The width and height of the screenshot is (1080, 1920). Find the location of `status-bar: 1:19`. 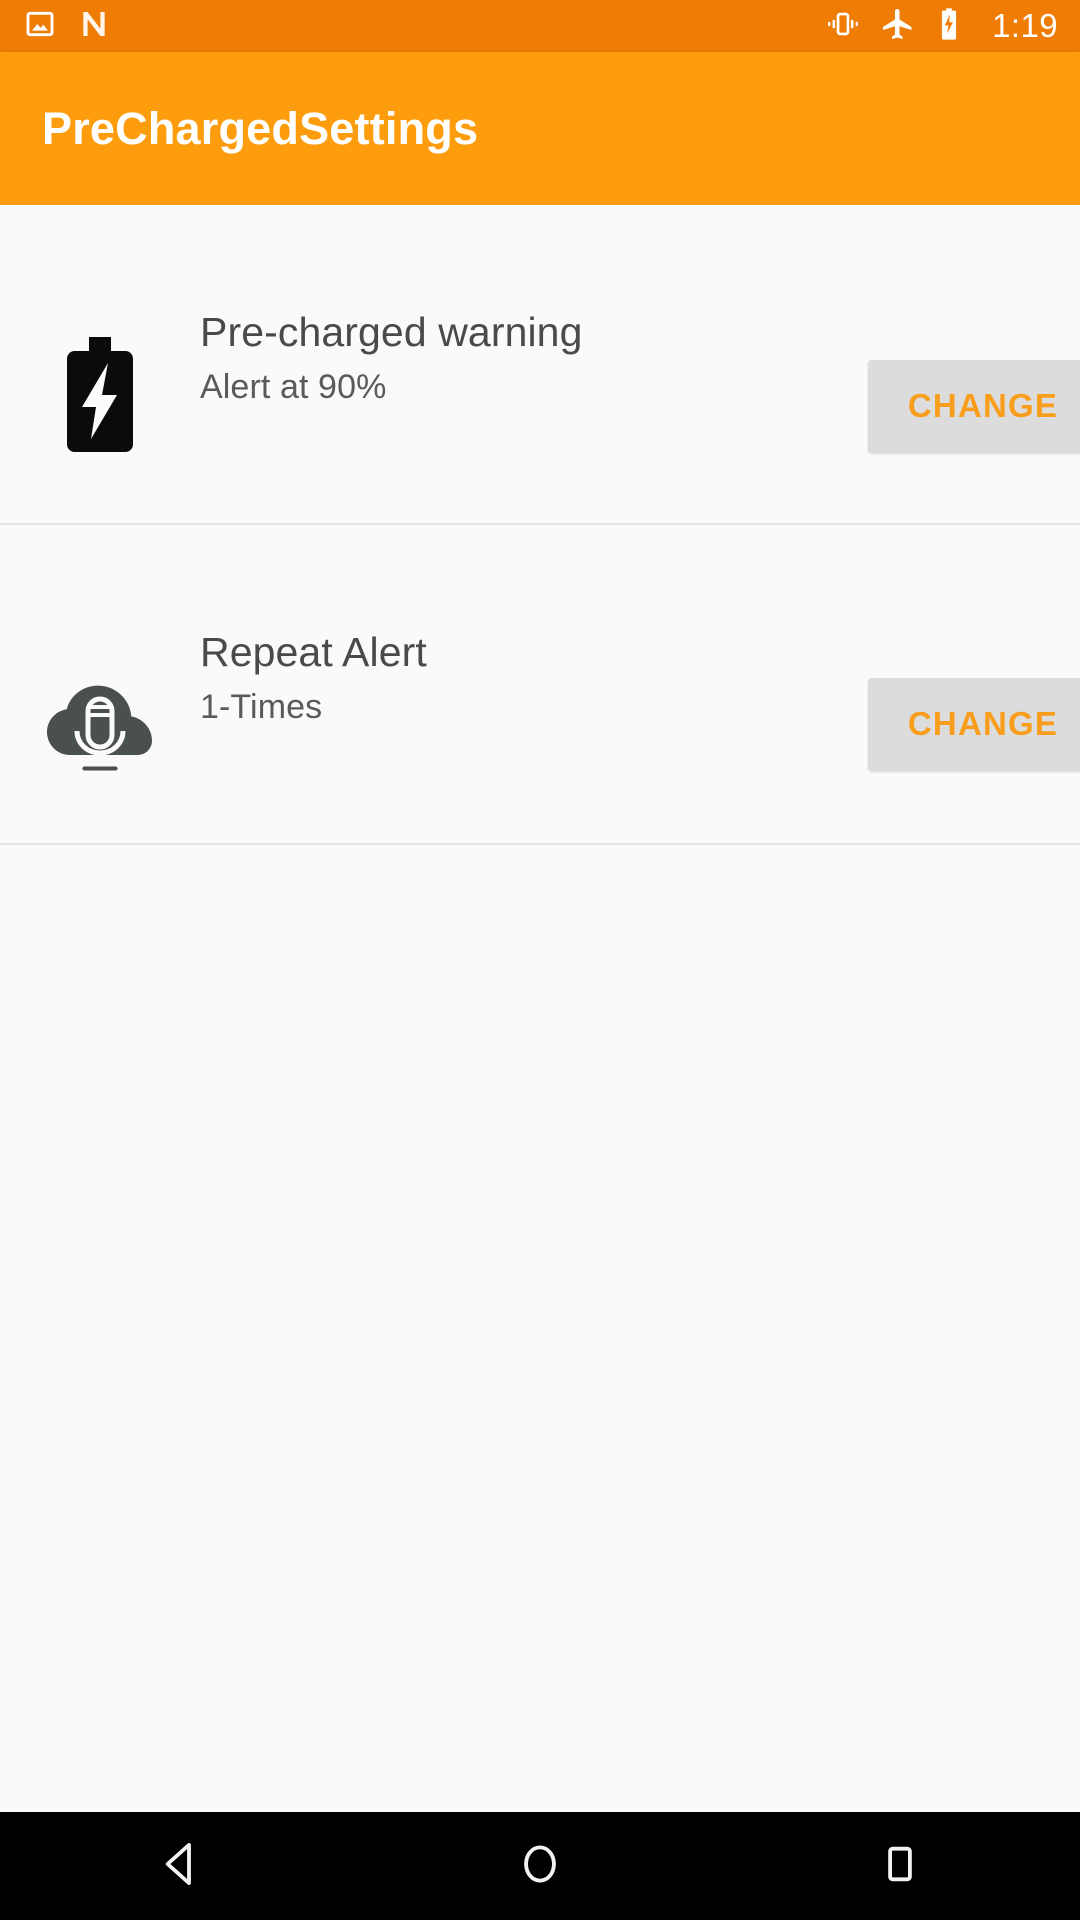

status-bar: 1:19 is located at coordinates (540, 26).